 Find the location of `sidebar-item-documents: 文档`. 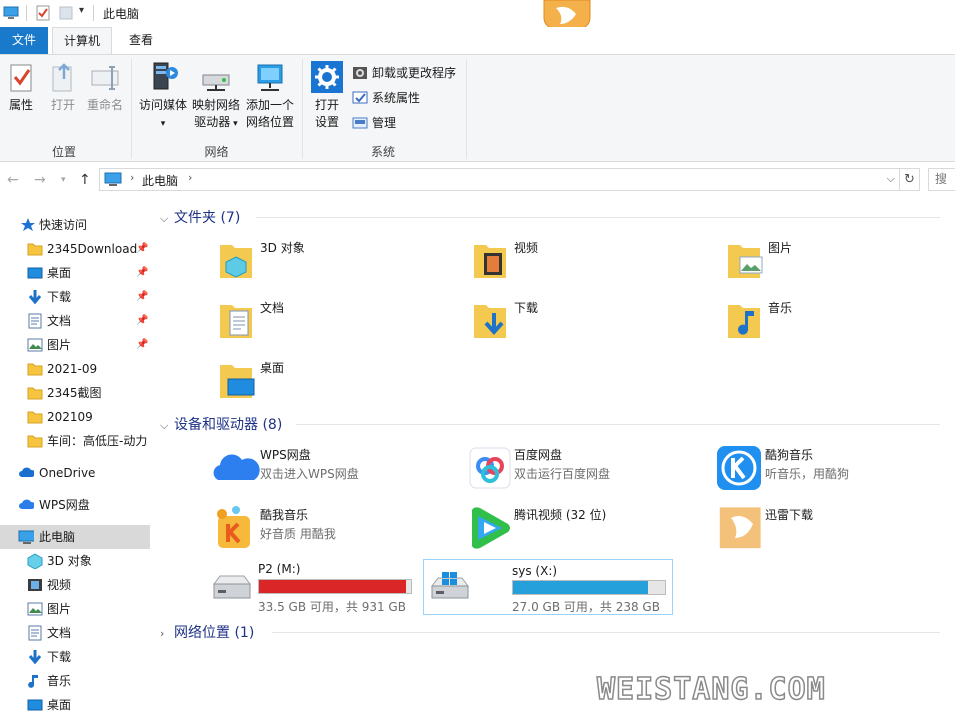

sidebar-item-documents: 文档 is located at coordinates (75, 633).